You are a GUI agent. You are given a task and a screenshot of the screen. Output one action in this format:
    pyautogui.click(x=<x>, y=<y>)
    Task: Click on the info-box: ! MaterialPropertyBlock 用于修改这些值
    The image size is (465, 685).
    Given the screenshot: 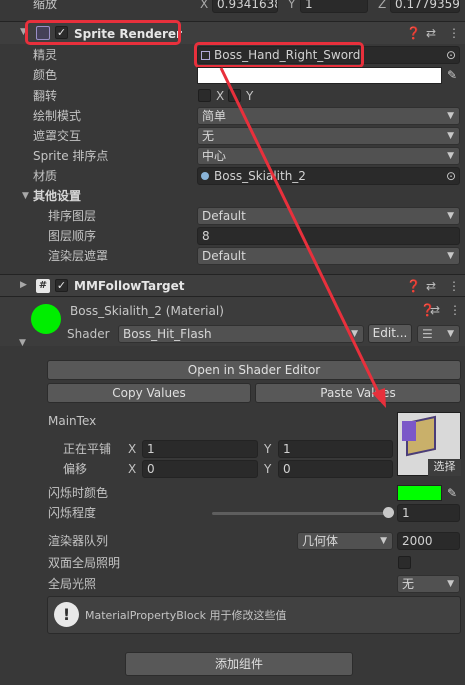 What is the action you would take?
    pyautogui.click(x=254, y=615)
    